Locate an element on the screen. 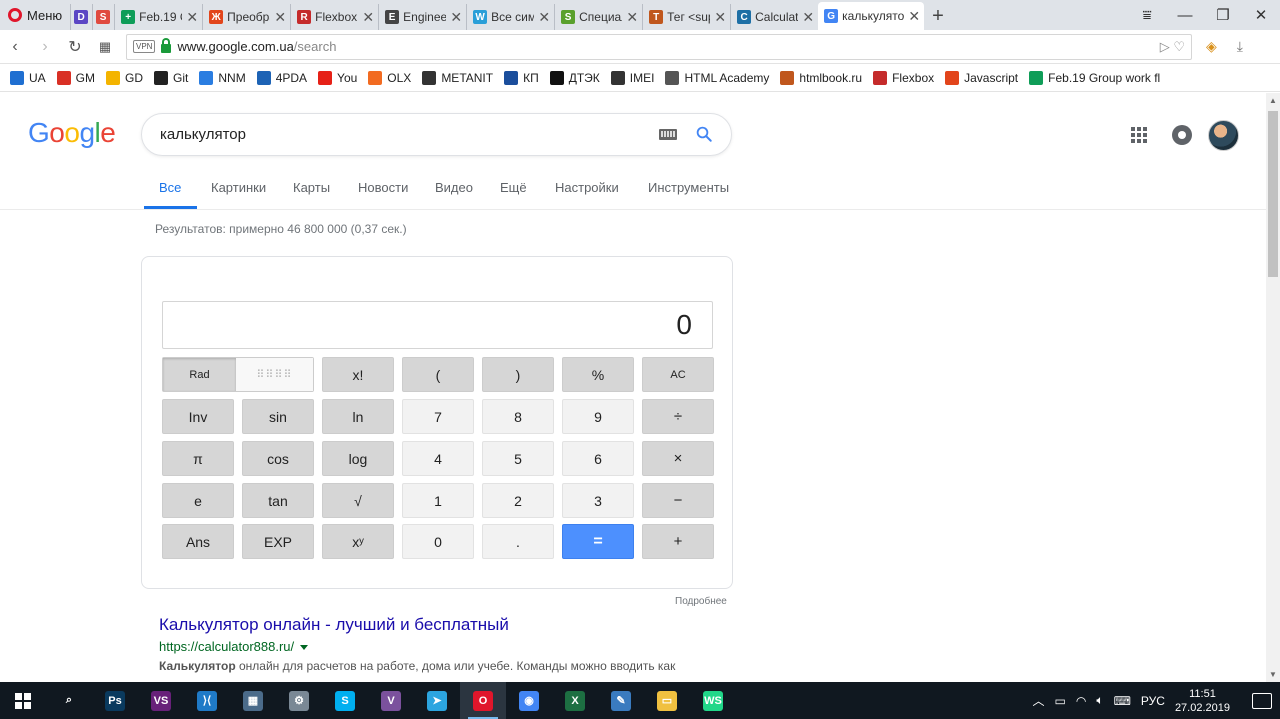 The image size is (1280, 719). browser-tab: Gкалькулято ✕ is located at coordinates (871, 16).